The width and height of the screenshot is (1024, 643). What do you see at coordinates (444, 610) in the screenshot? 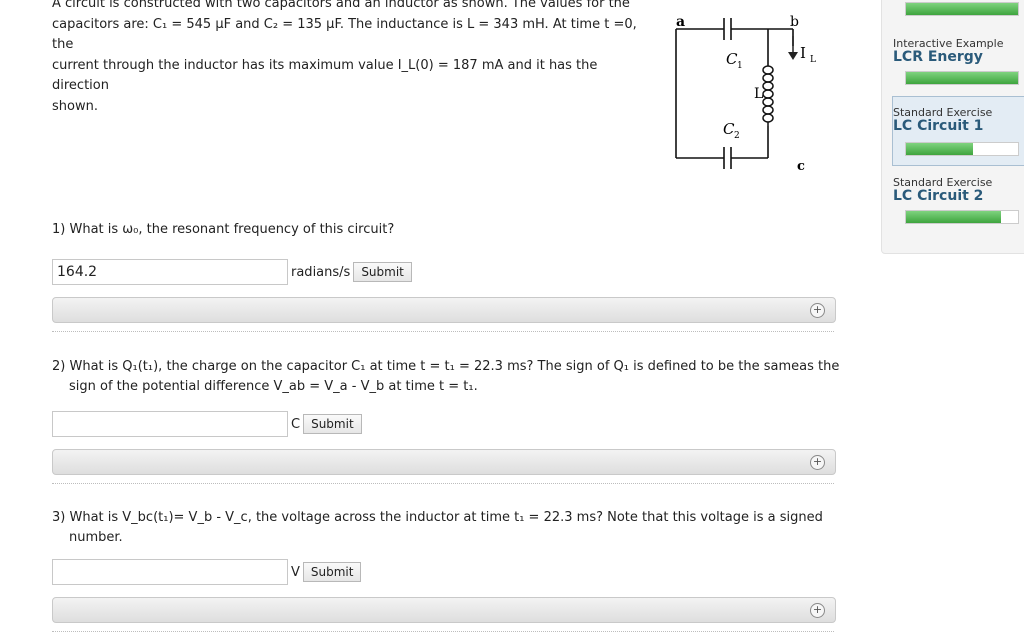
I see `hint-bar-3: +` at bounding box center [444, 610].